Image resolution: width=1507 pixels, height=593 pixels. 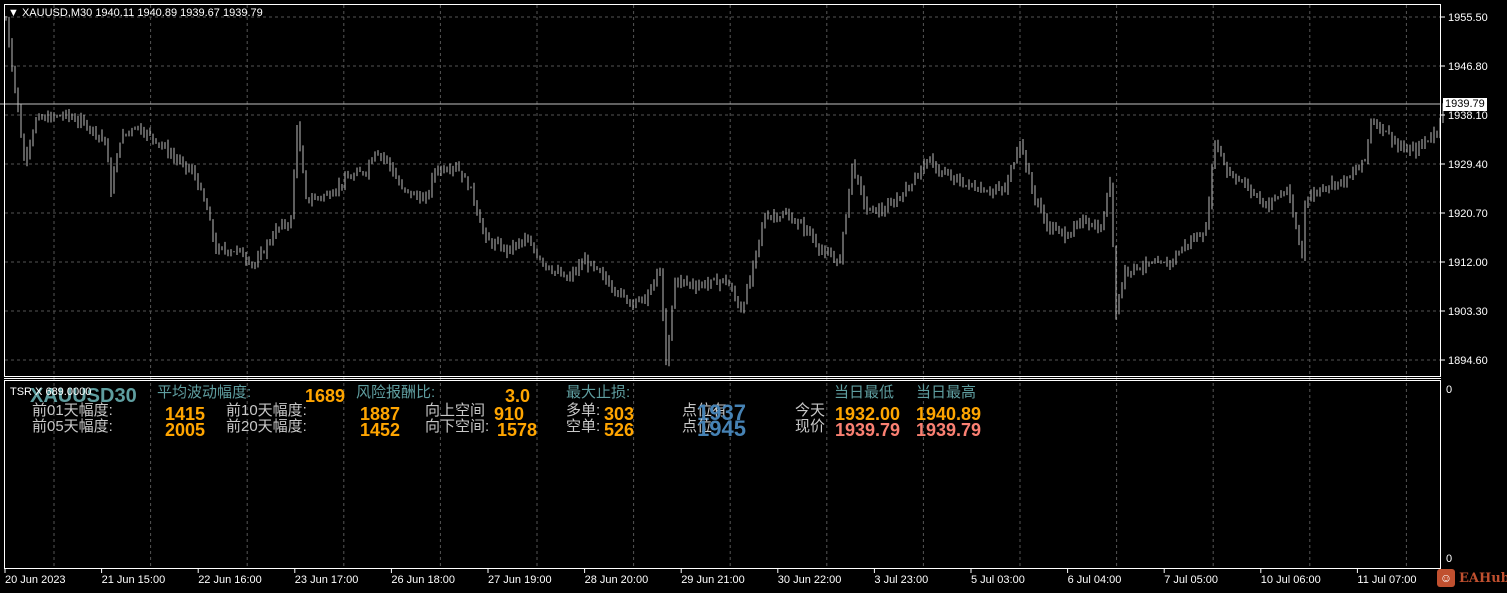 I want to click on d5-label: 前05天幅度:, so click(x=72, y=426).